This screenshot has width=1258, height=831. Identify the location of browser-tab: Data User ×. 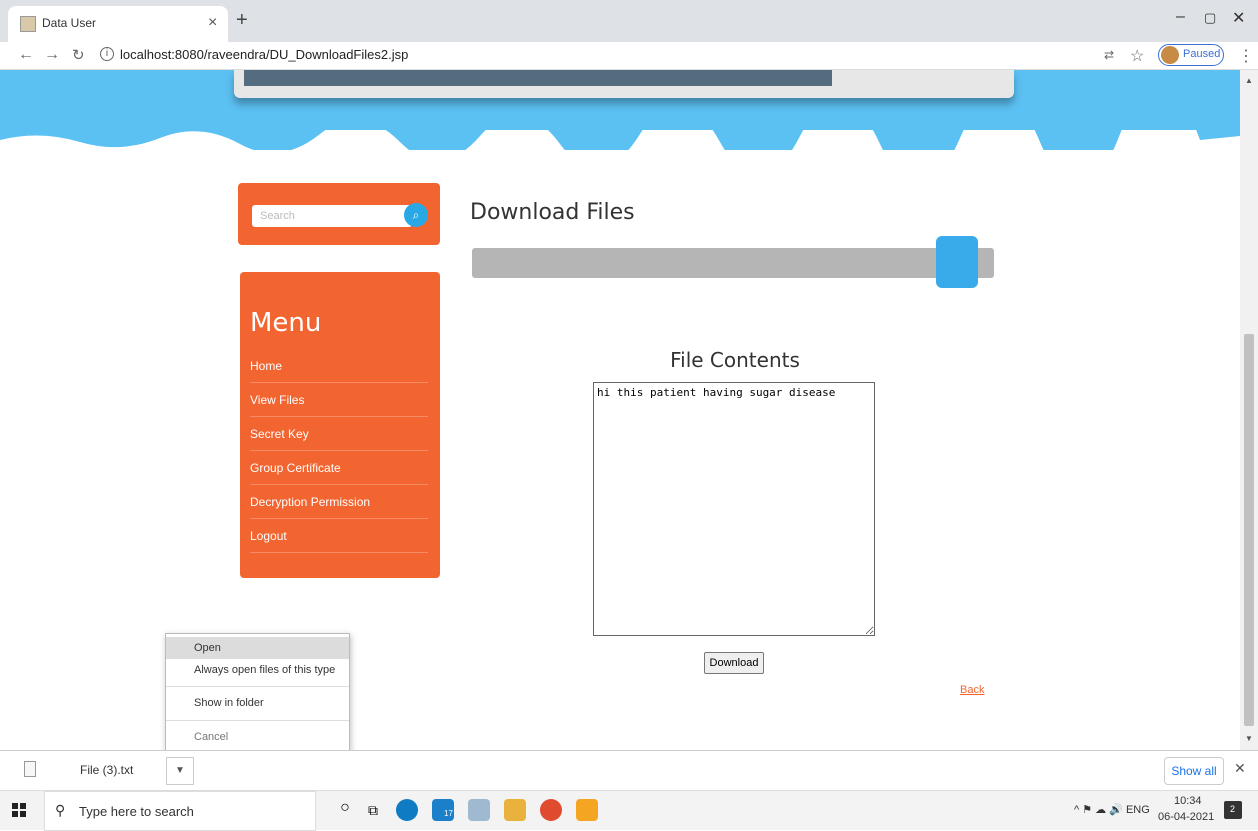
(118, 24).